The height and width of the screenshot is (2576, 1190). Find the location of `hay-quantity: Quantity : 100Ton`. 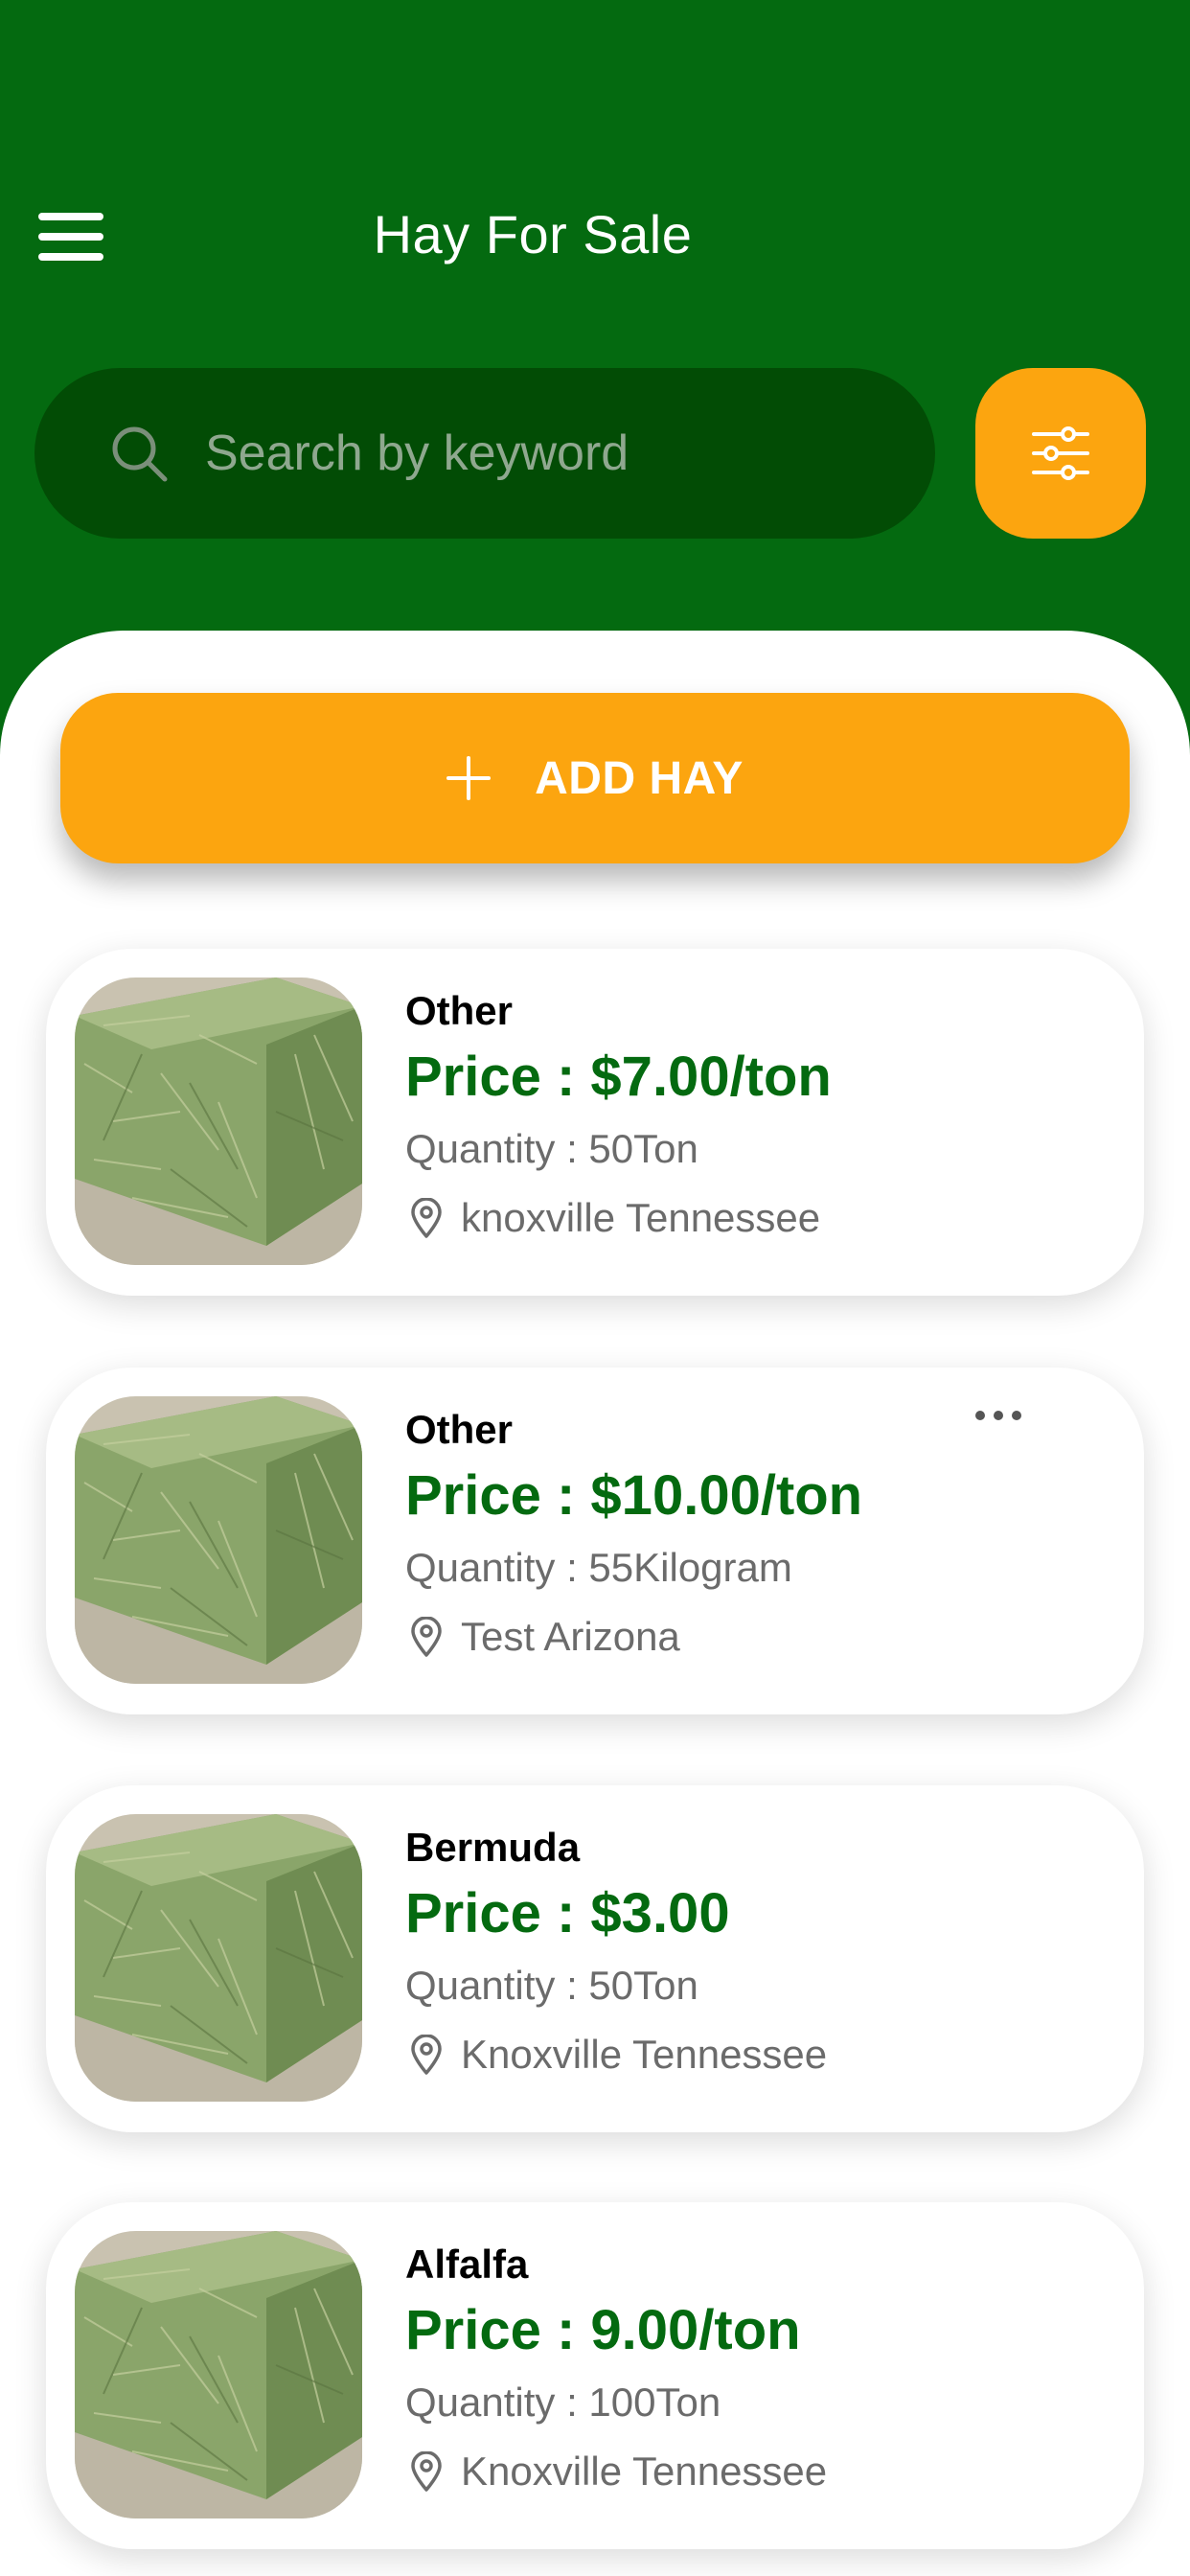

hay-quantity: Quantity : 100Ton is located at coordinates (563, 2402).